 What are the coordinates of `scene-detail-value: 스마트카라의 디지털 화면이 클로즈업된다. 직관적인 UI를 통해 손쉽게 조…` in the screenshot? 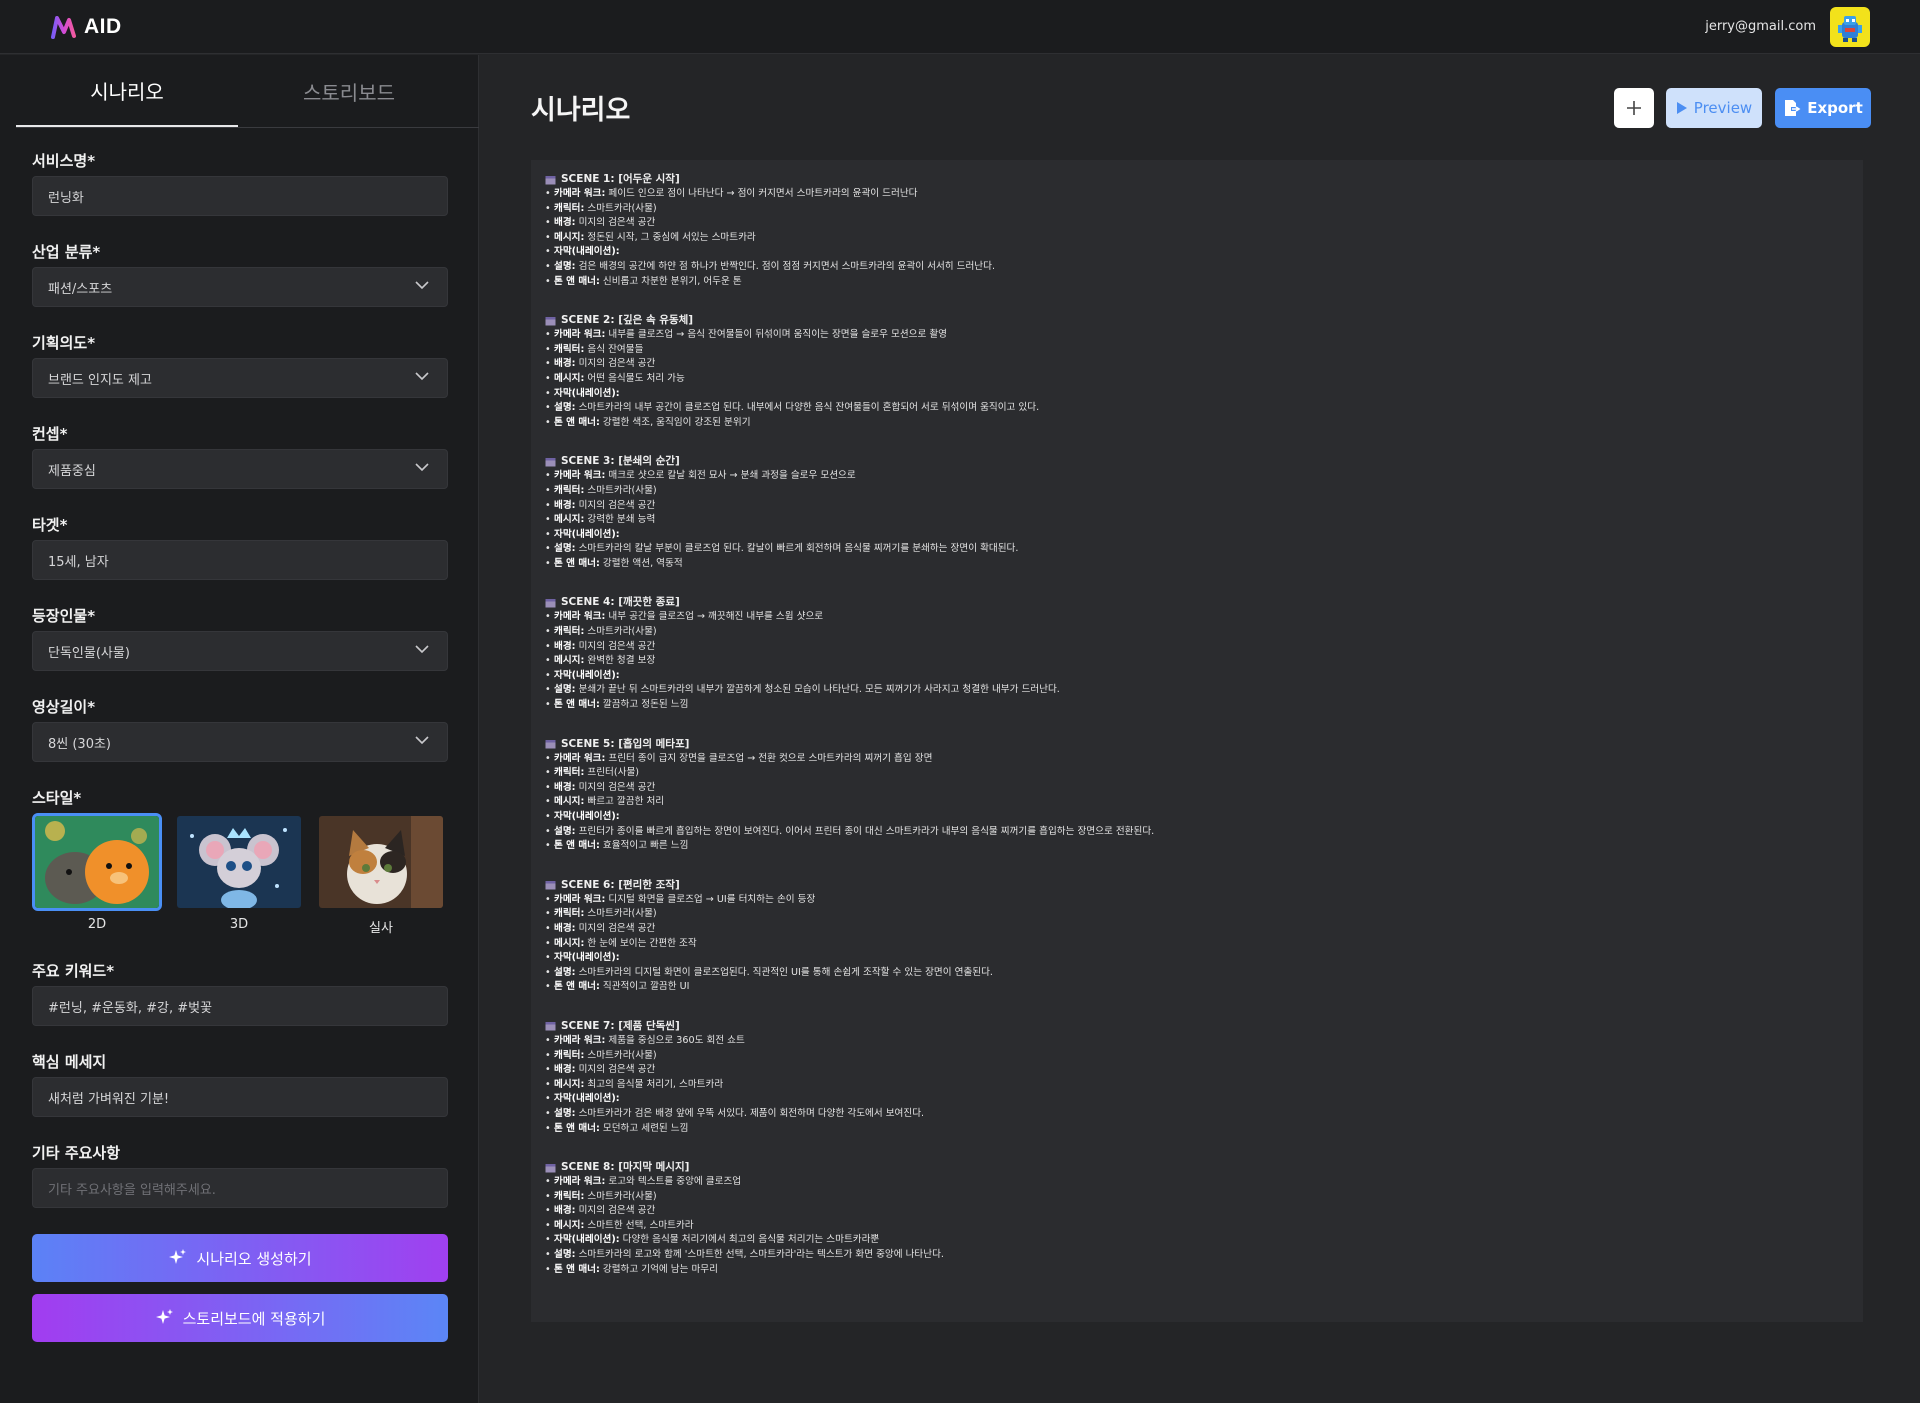 It's located at (785, 972).